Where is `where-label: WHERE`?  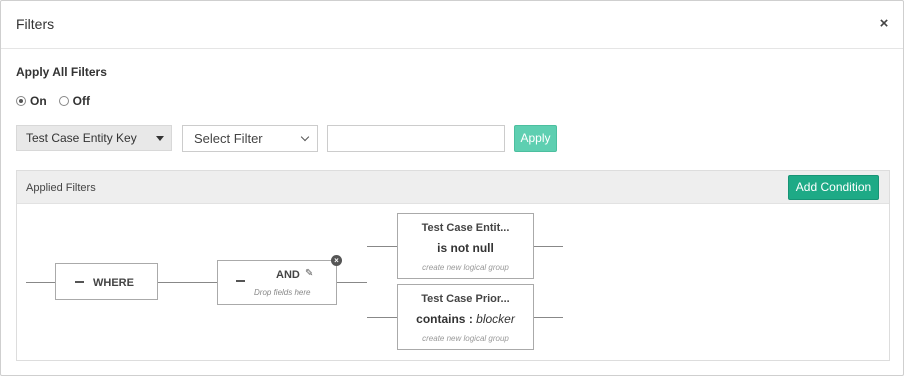
where-label: WHERE is located at coordinates (113, 283).